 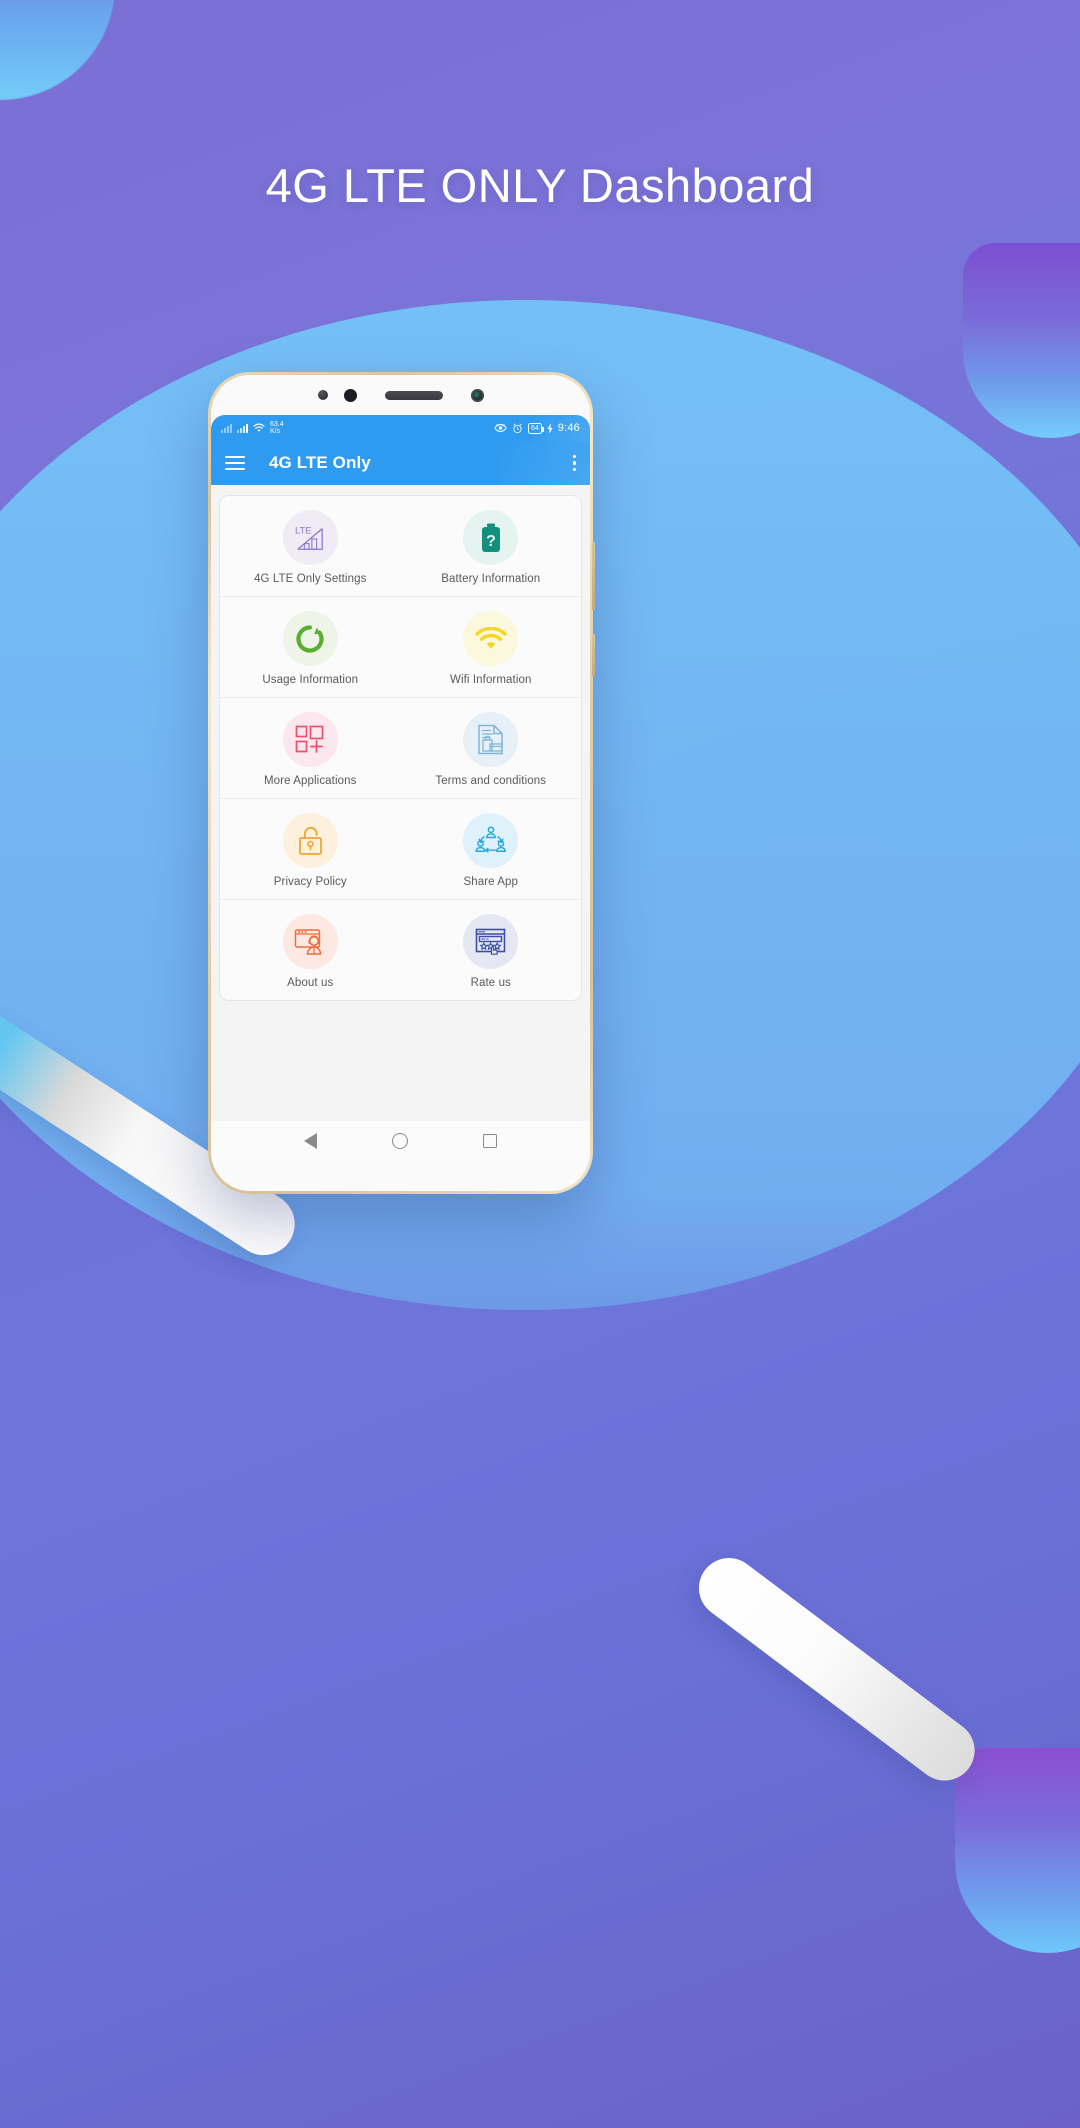 I want to click on dashboard-row: Usage Information Wifi Information, so click(x=400, y=647).